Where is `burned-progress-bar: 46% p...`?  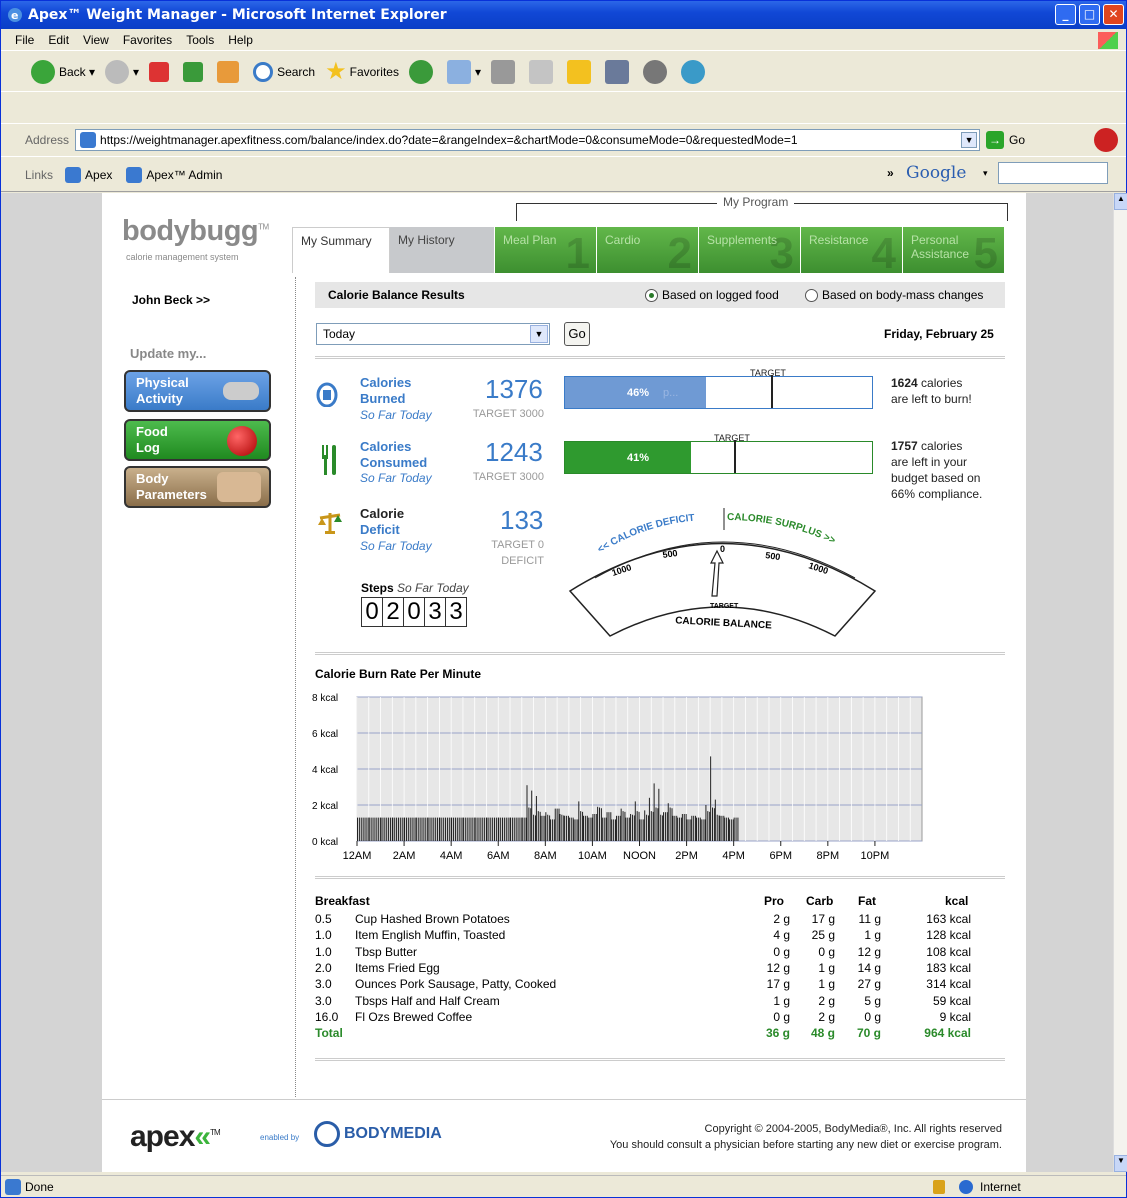 burned-progress-bar: 46% p... is located at coordinates (718, 392).